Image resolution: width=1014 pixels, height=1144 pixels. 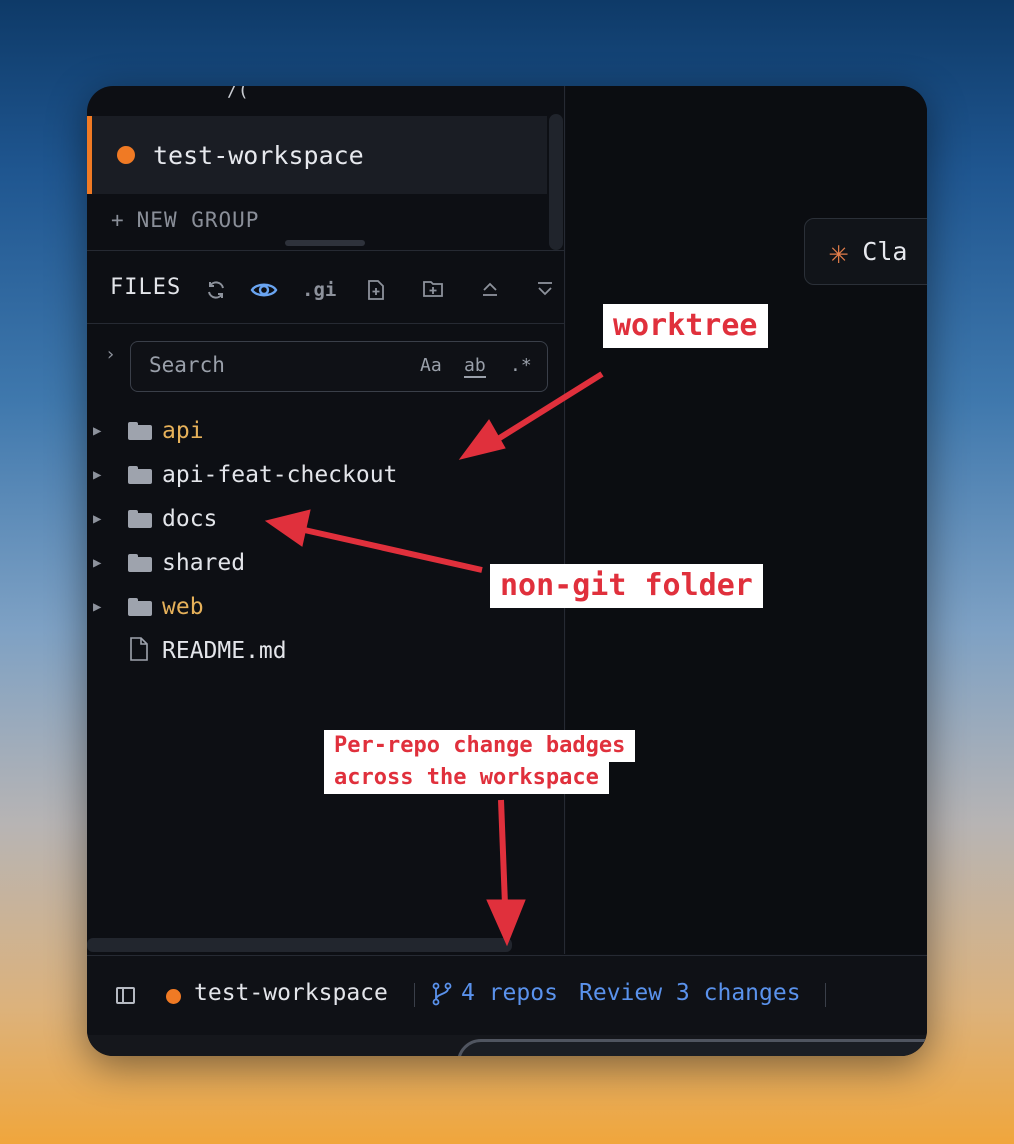 I want to click on horizontal-scrollbar, so click(x=299, y=945).